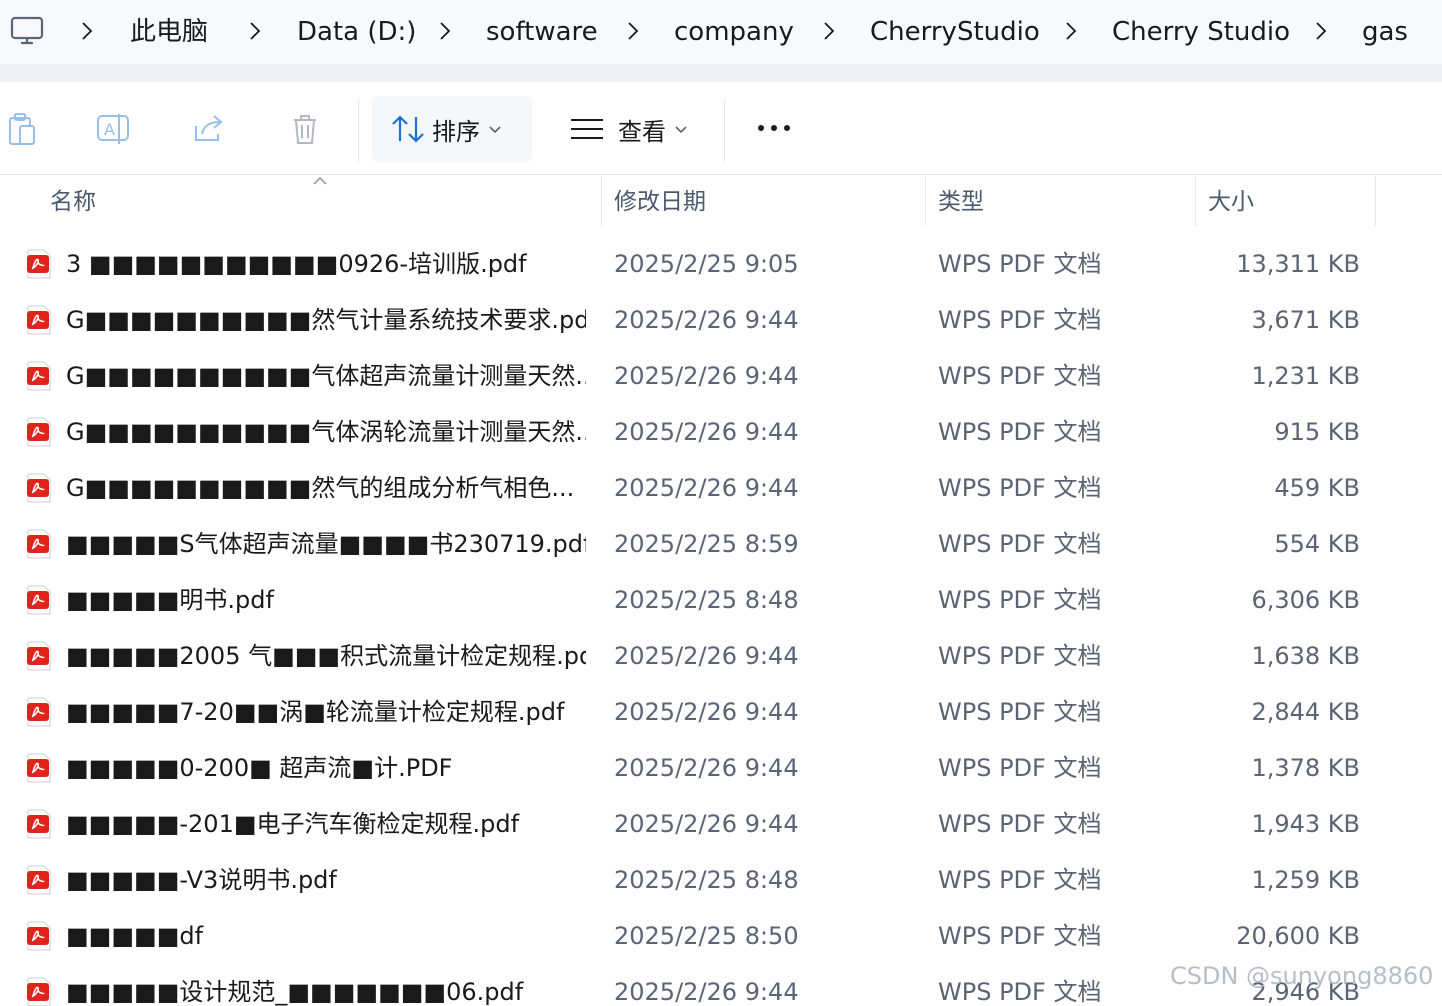 The height and width of the screenshot is (1006, 1442). Describe the element at coordinates (21, 129) in the screenshot. I see `paste-icon` at that location.